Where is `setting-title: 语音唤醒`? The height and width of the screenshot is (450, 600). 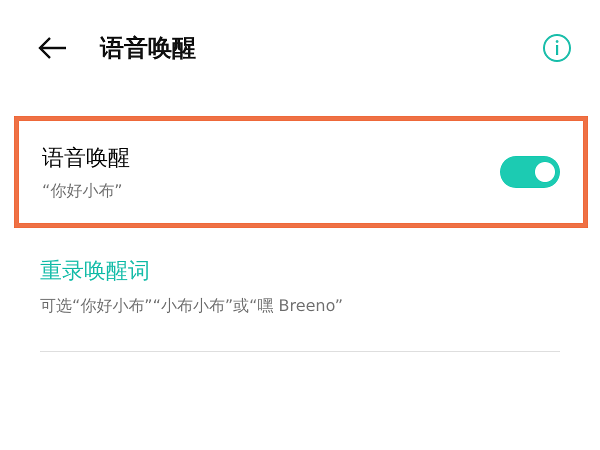 setting-title: 语音唤醒 is located at coordinates (86, 158).